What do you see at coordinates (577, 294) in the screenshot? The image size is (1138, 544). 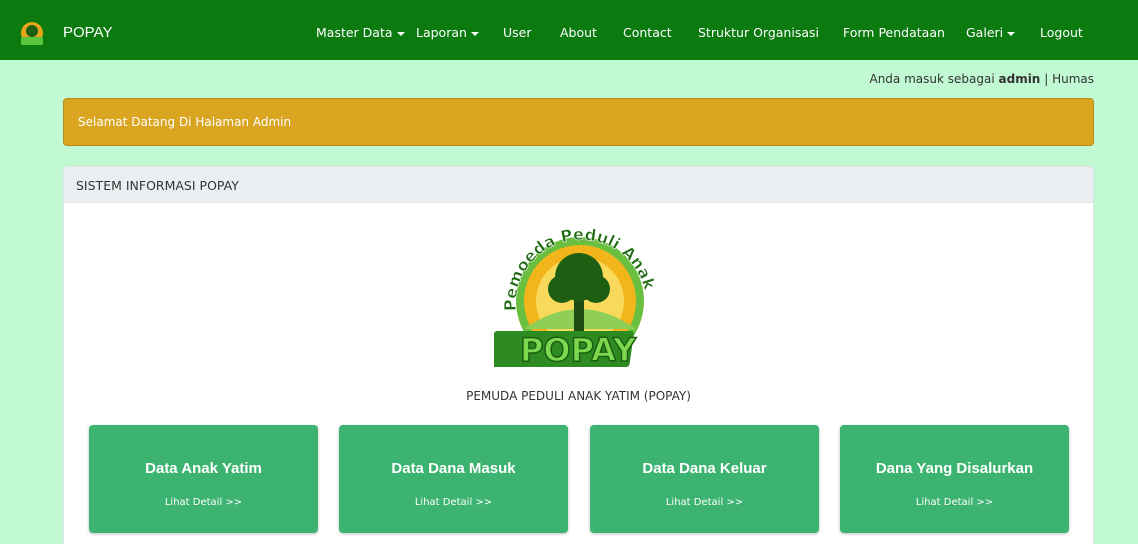 I see `popay-emblem-logo: Pemoeda Peduli Anak Yatim POPAY` at bounding box center [577, 294].